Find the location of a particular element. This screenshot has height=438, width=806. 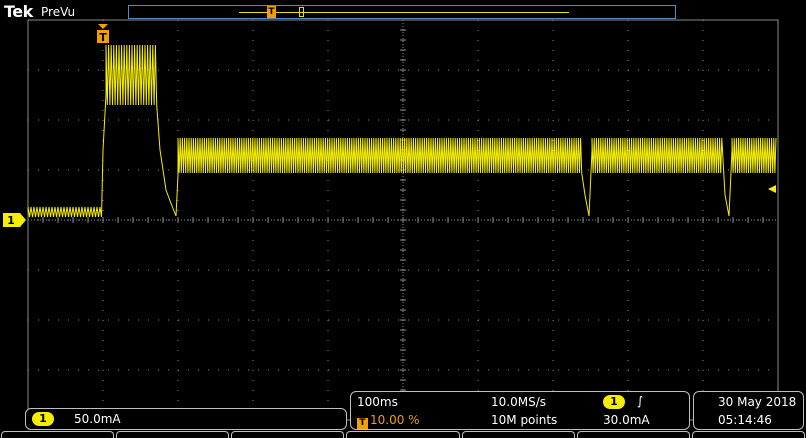

trigger-marker-label: T is located at coordinates (103, 37).